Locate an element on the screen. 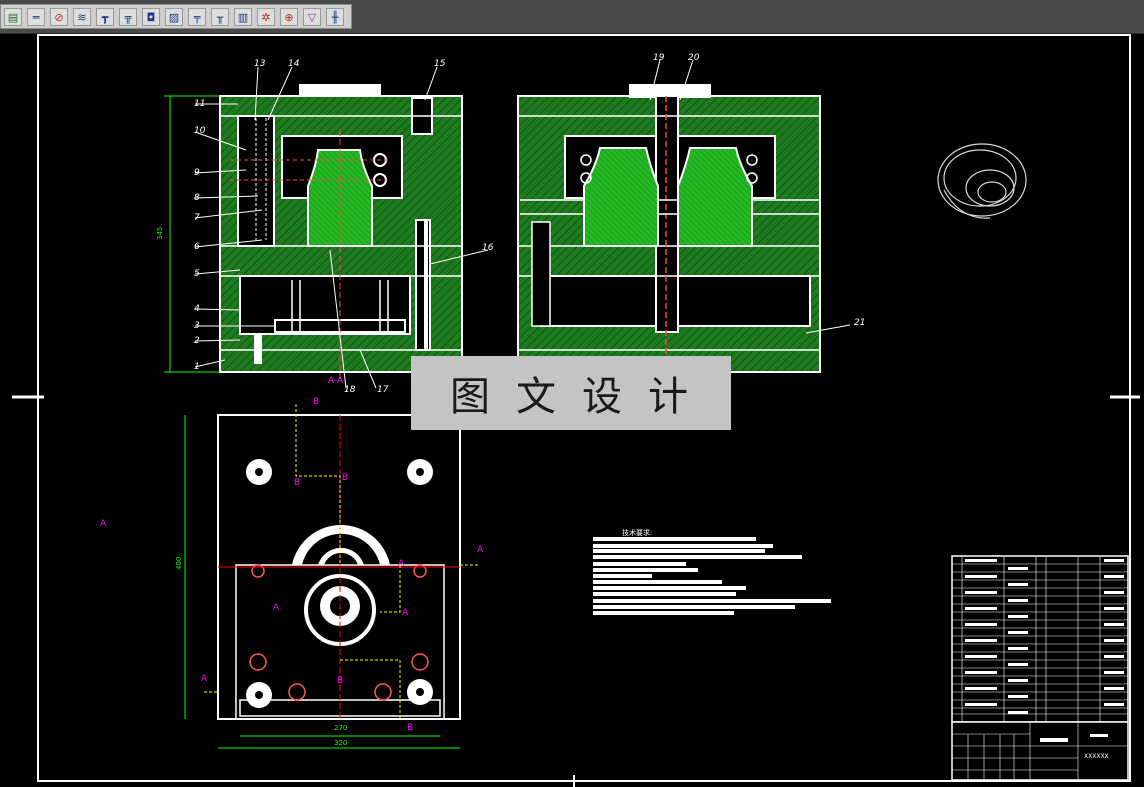 This screenshot has width=1144, height=787. svg-text: 15 is located at coordinates (440, 64).